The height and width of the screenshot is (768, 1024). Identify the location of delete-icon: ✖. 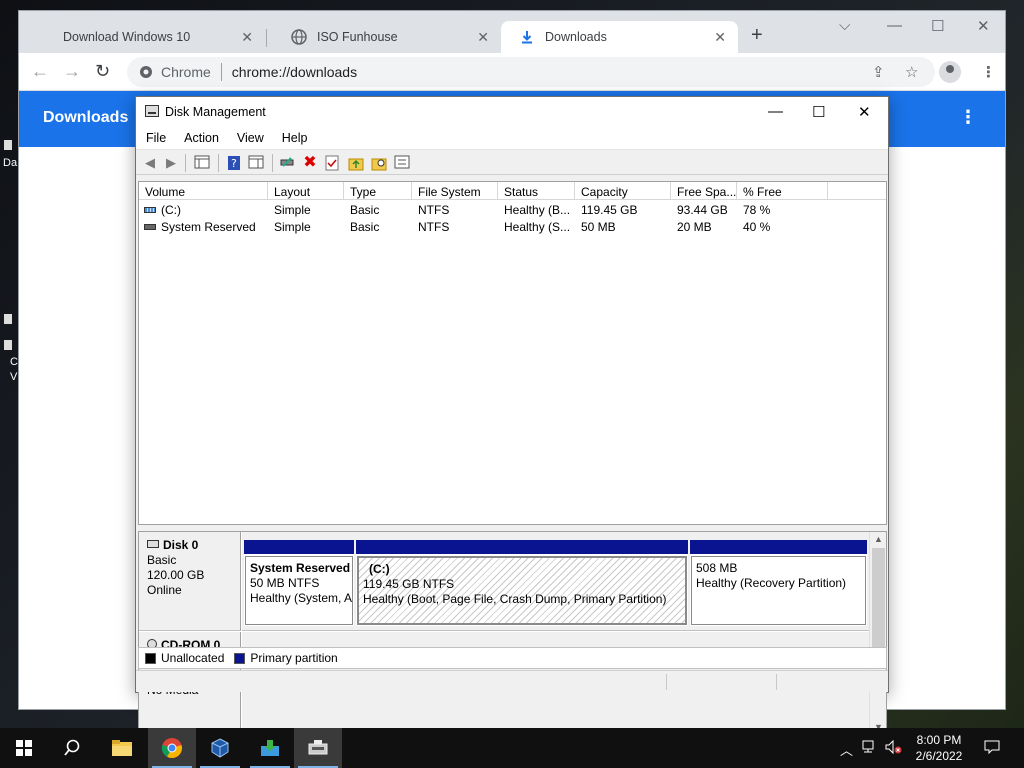
(310, 163).